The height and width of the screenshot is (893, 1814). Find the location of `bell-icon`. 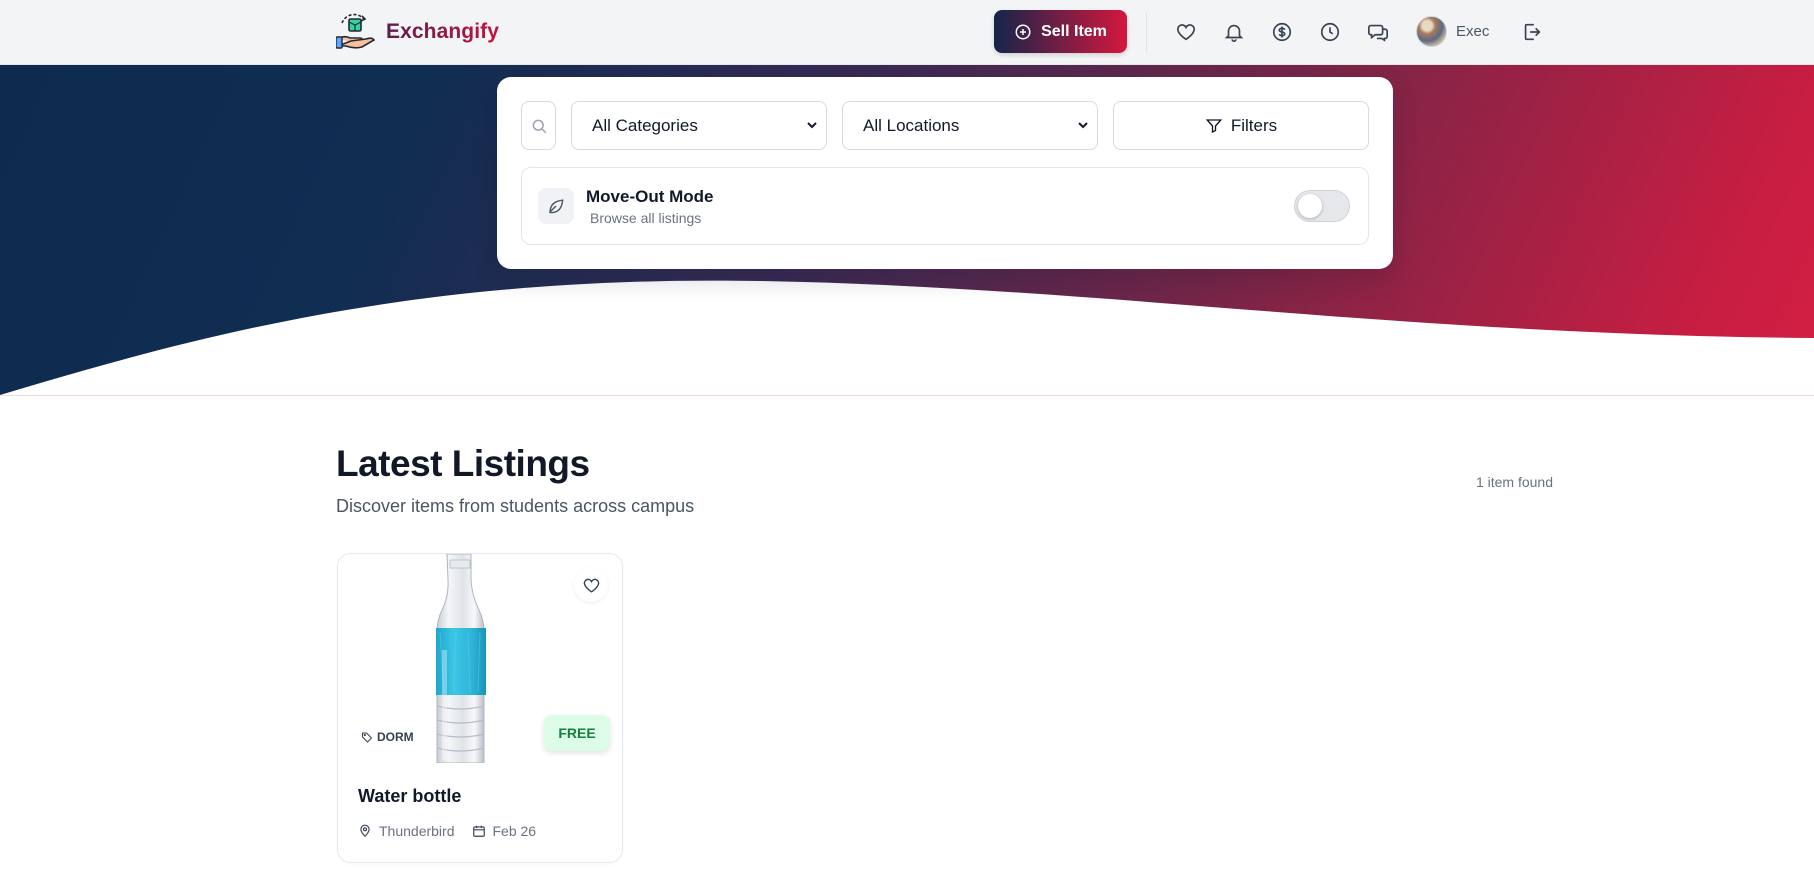

bell-icon is located at coordinates (1234, 33).